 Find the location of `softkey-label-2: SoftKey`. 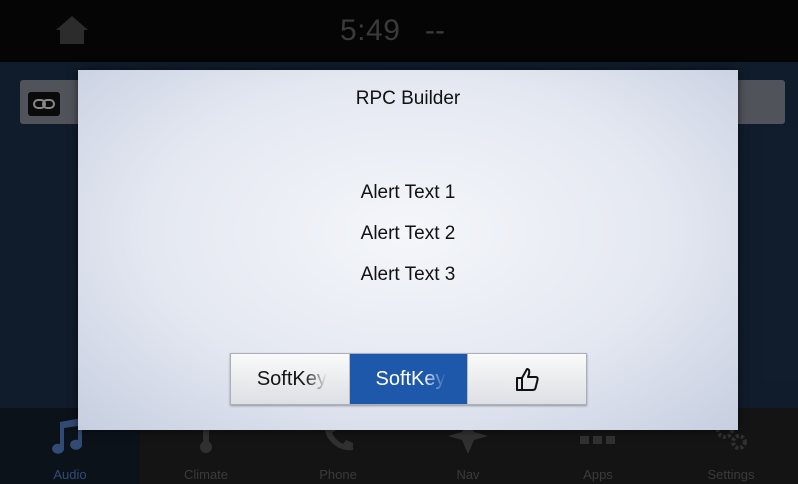

softkey-label-2: SoftKey is located at coordinates (410, 378).